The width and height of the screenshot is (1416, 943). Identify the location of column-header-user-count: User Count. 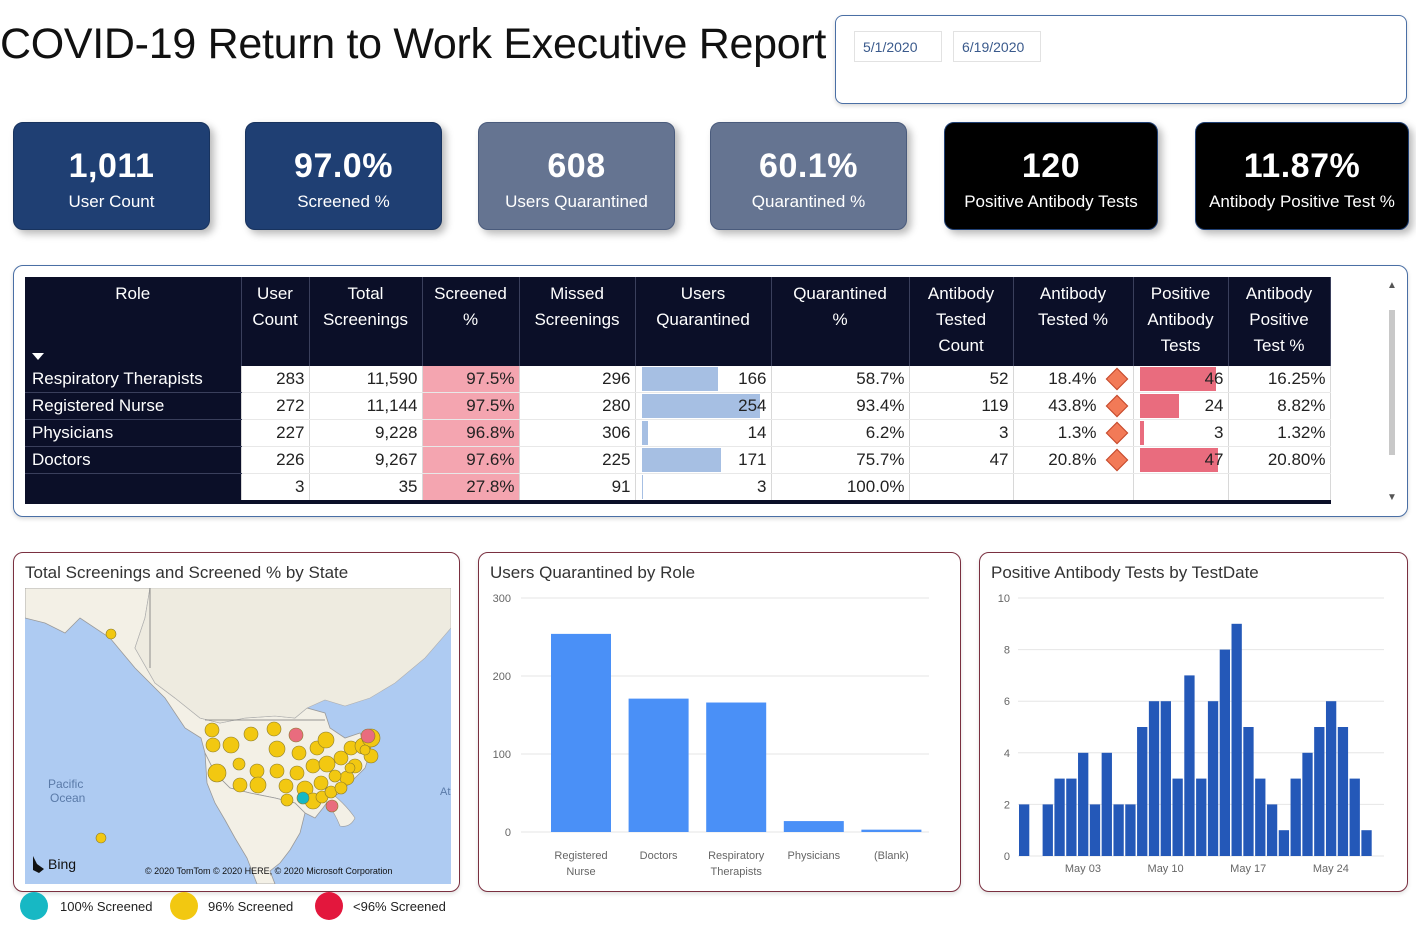
(275, 321).